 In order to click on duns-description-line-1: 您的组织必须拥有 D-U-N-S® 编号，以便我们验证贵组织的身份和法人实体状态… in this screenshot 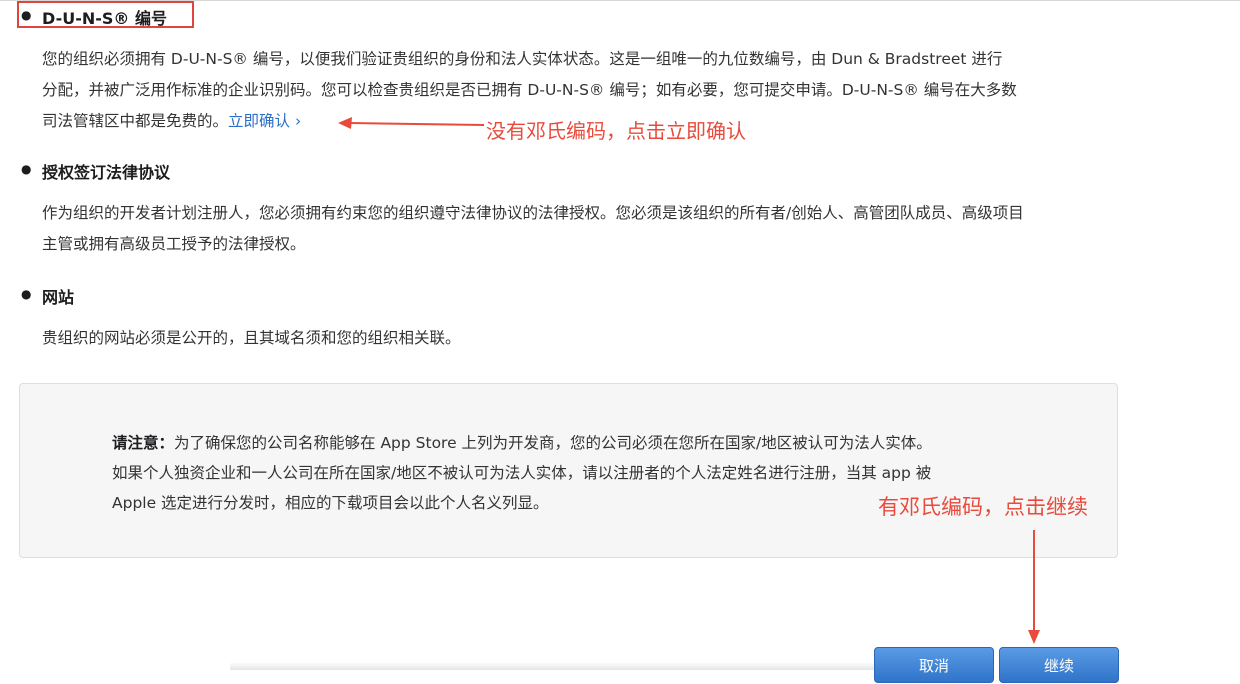, I will do `click(522, 59)`.